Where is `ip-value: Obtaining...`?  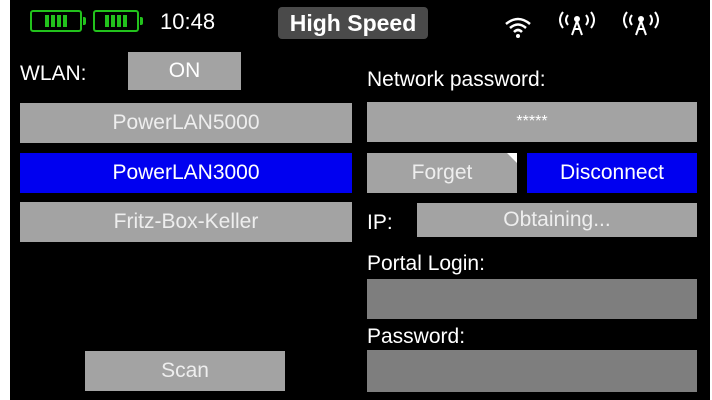 ip-value: Obtaining... is located at coordinates (557, 219).